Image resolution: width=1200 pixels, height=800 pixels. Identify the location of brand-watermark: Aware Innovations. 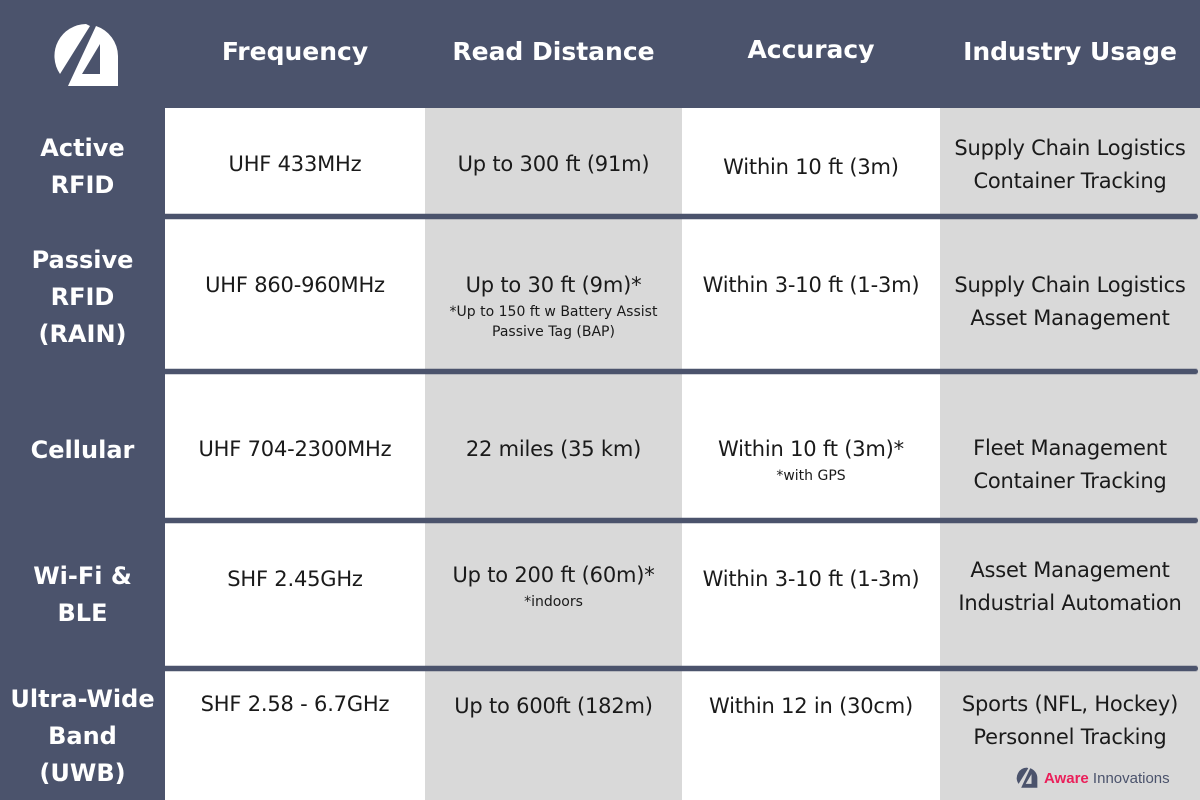
(1093, 778).